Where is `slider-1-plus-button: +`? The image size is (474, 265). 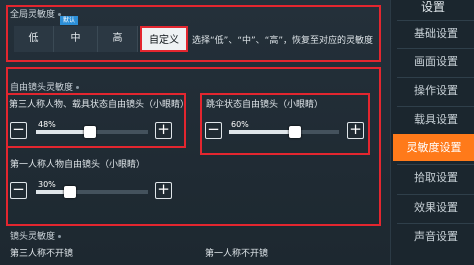
slider-1-plus-button: + is located at coordinates (163, 130).